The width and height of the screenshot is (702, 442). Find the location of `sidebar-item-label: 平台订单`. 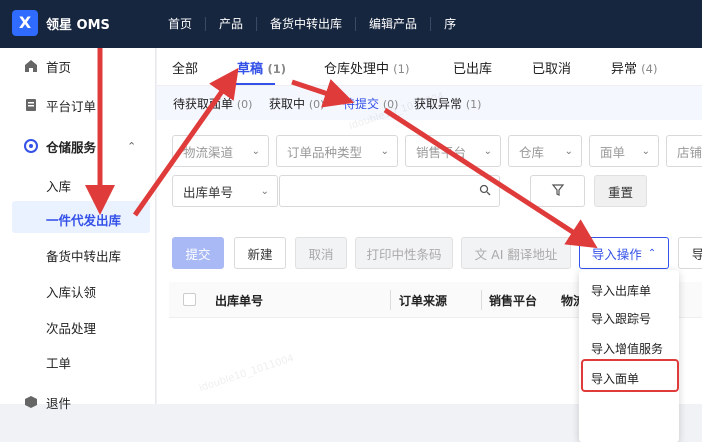

sidebar-item-label: 平台订单 is located at coordinates (71, 106).